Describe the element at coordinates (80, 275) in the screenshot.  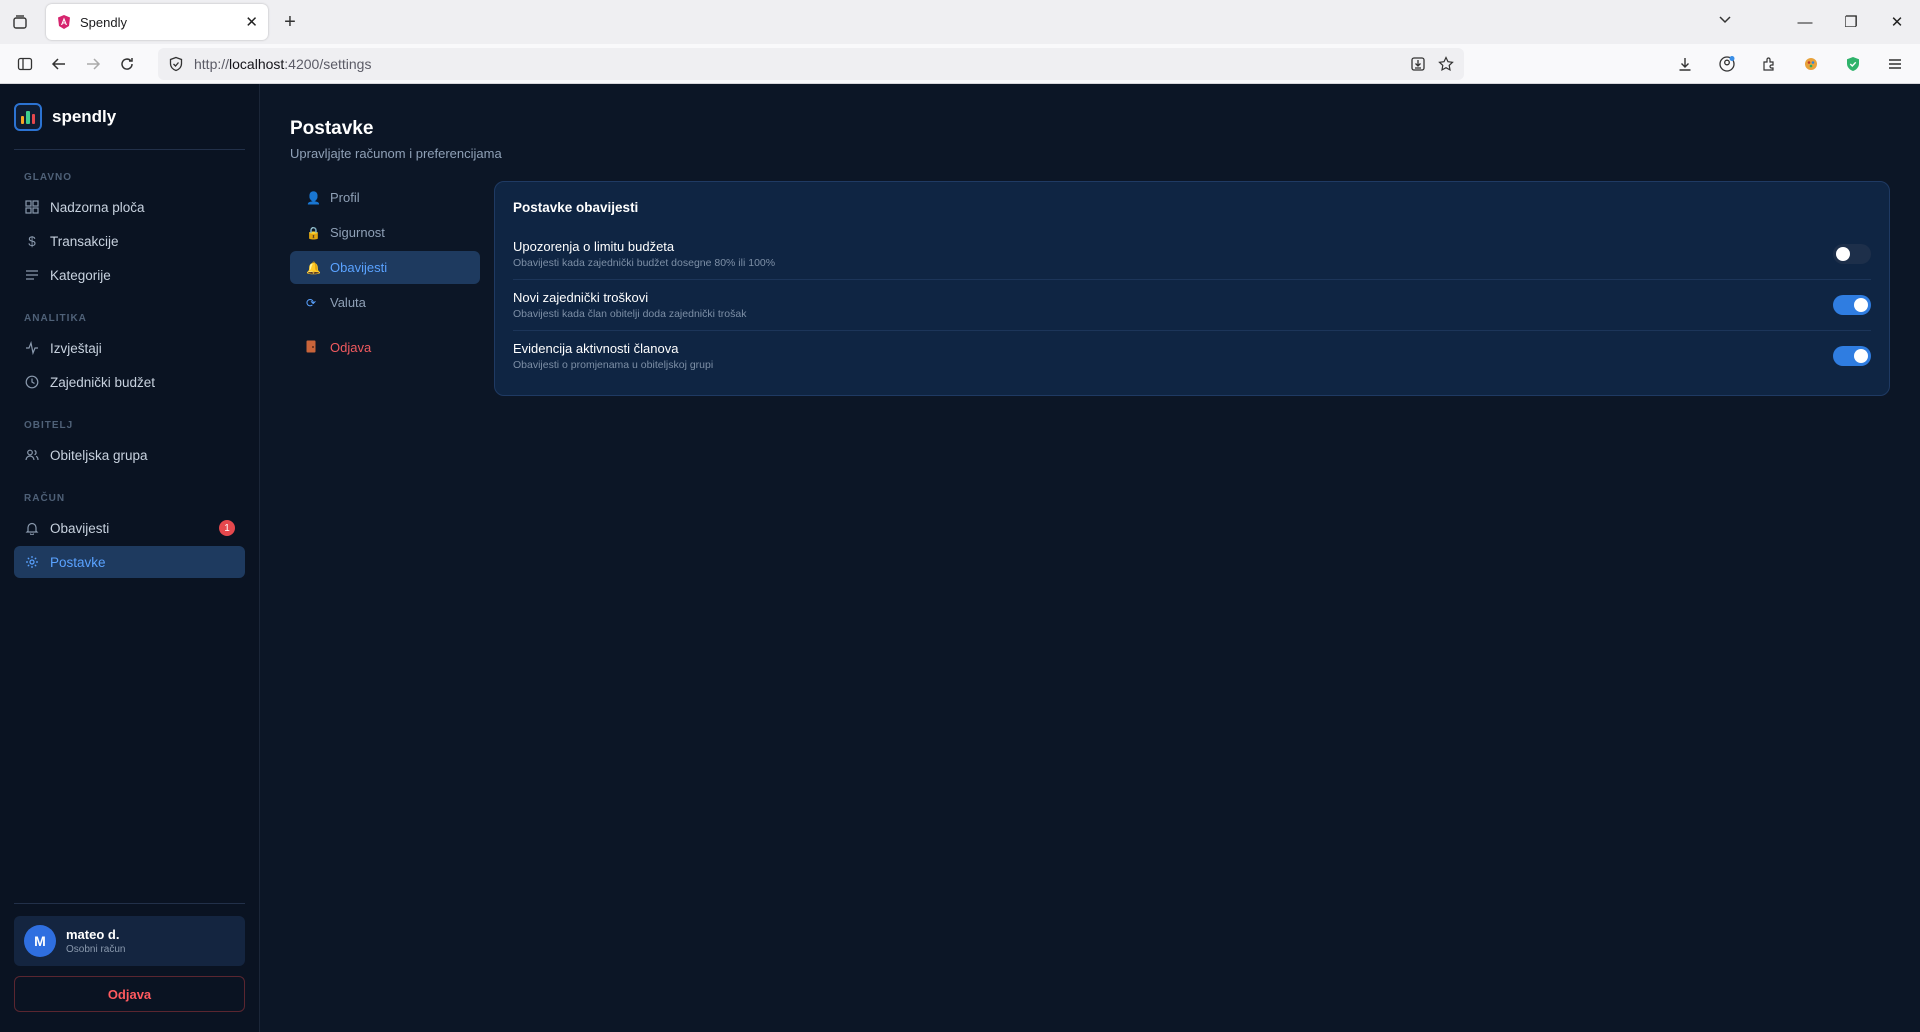
I see `sidebar-item-label: Kategorije` at that location.